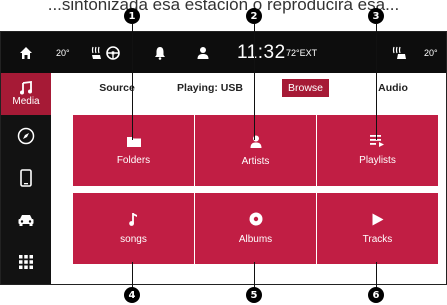 The height and width of the screenshot is (305, 447). I want to click on tracks-label: Tracks, so click(377, 239).